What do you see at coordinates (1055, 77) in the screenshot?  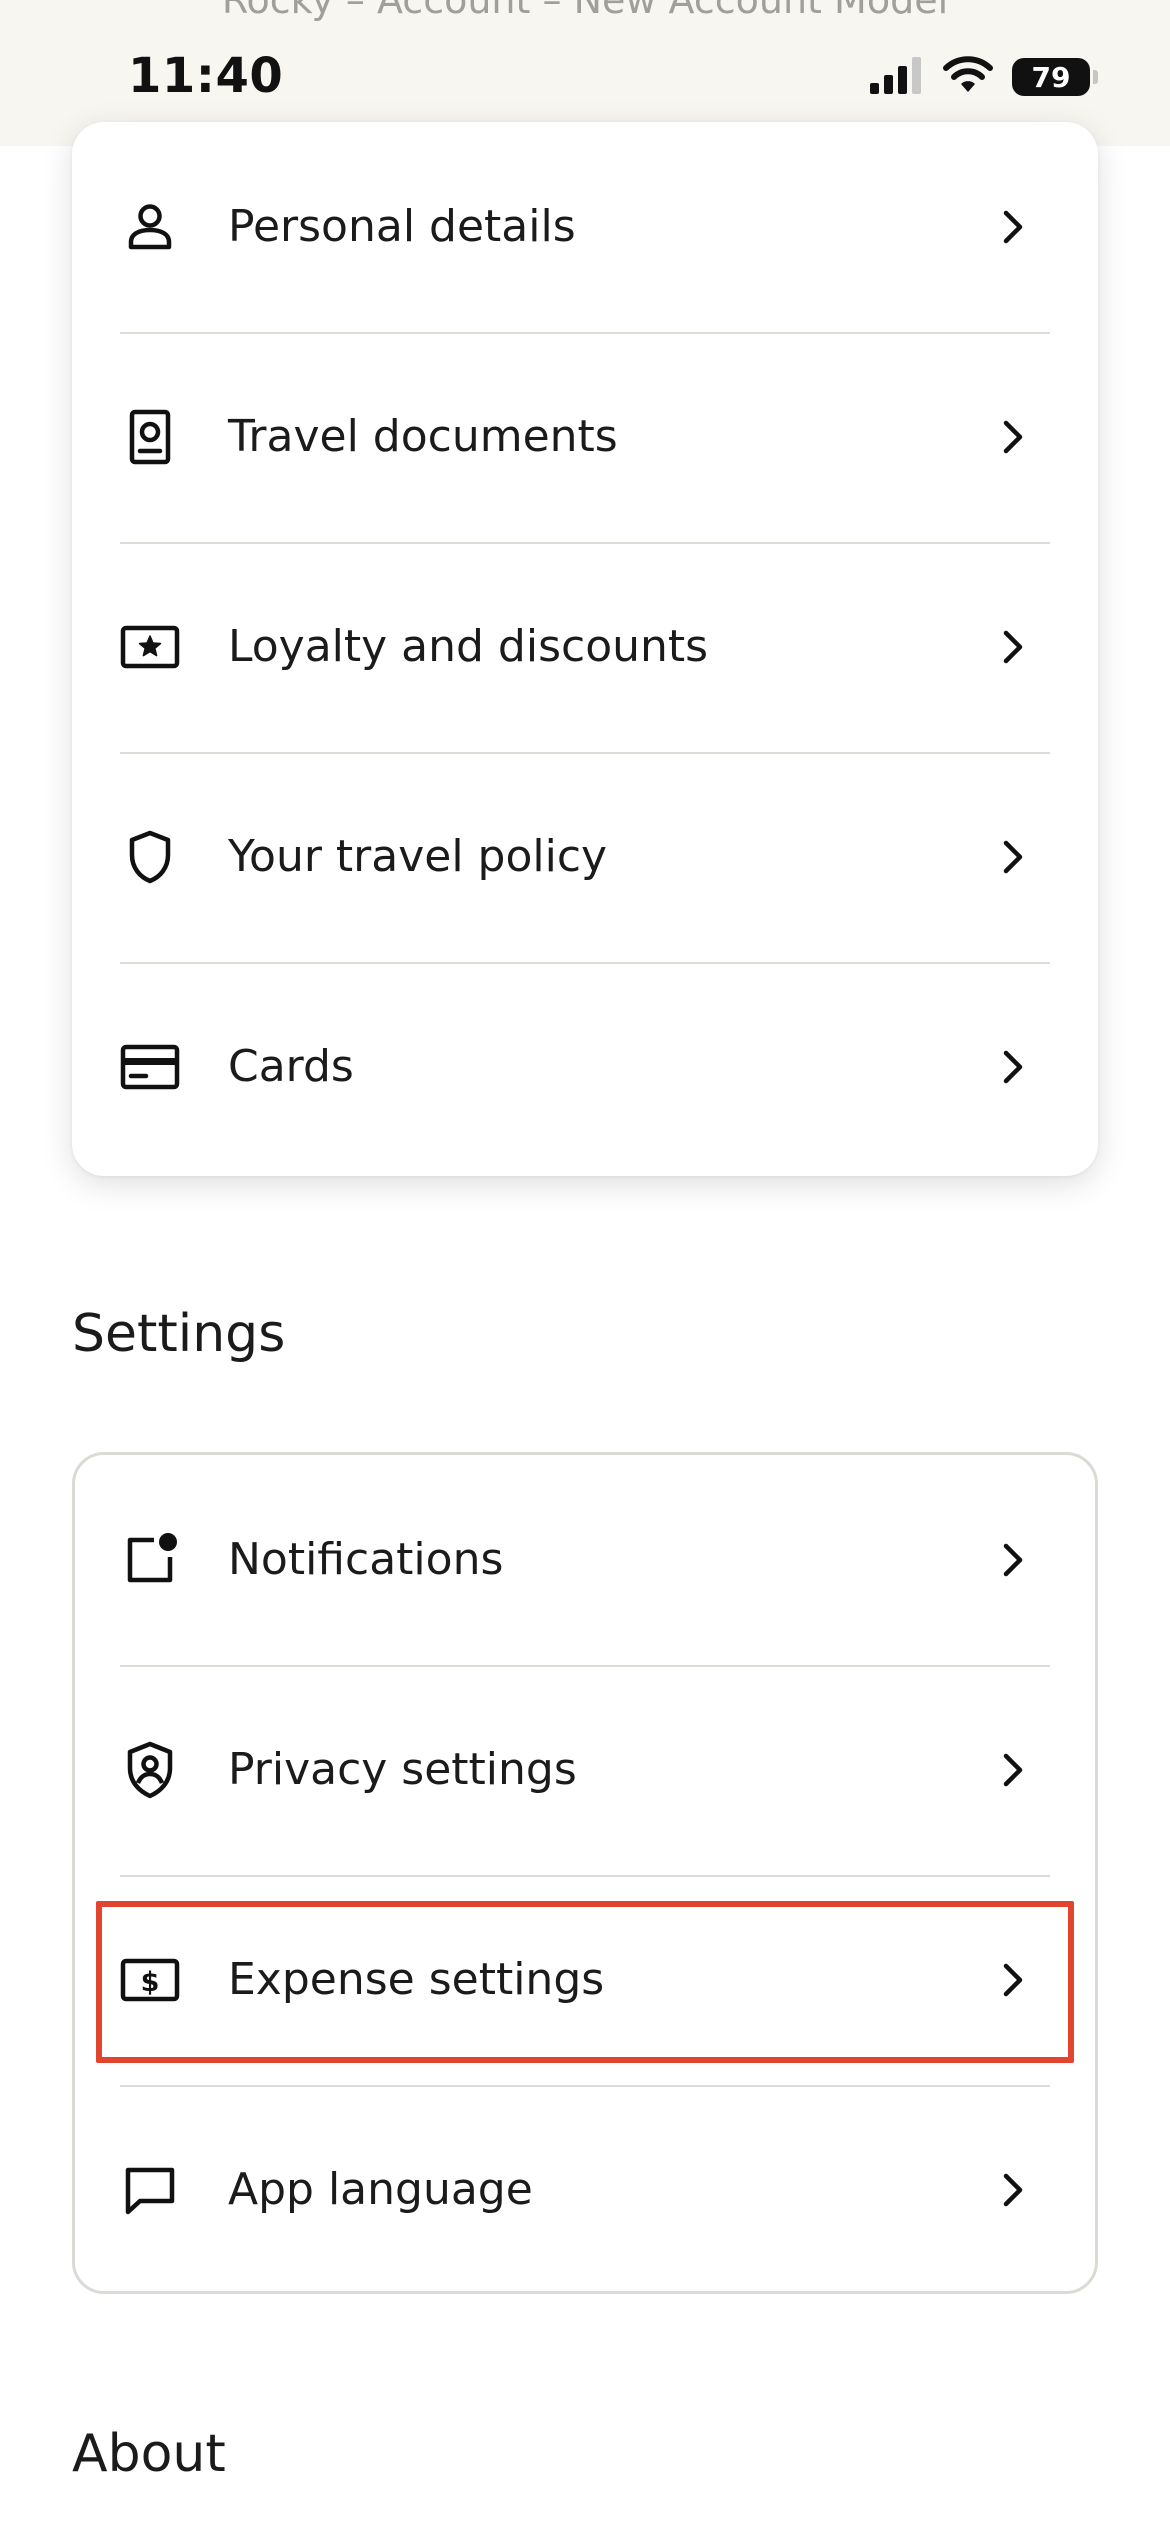 I see `battery-icon: 79` at bounding box center [1055, 77].